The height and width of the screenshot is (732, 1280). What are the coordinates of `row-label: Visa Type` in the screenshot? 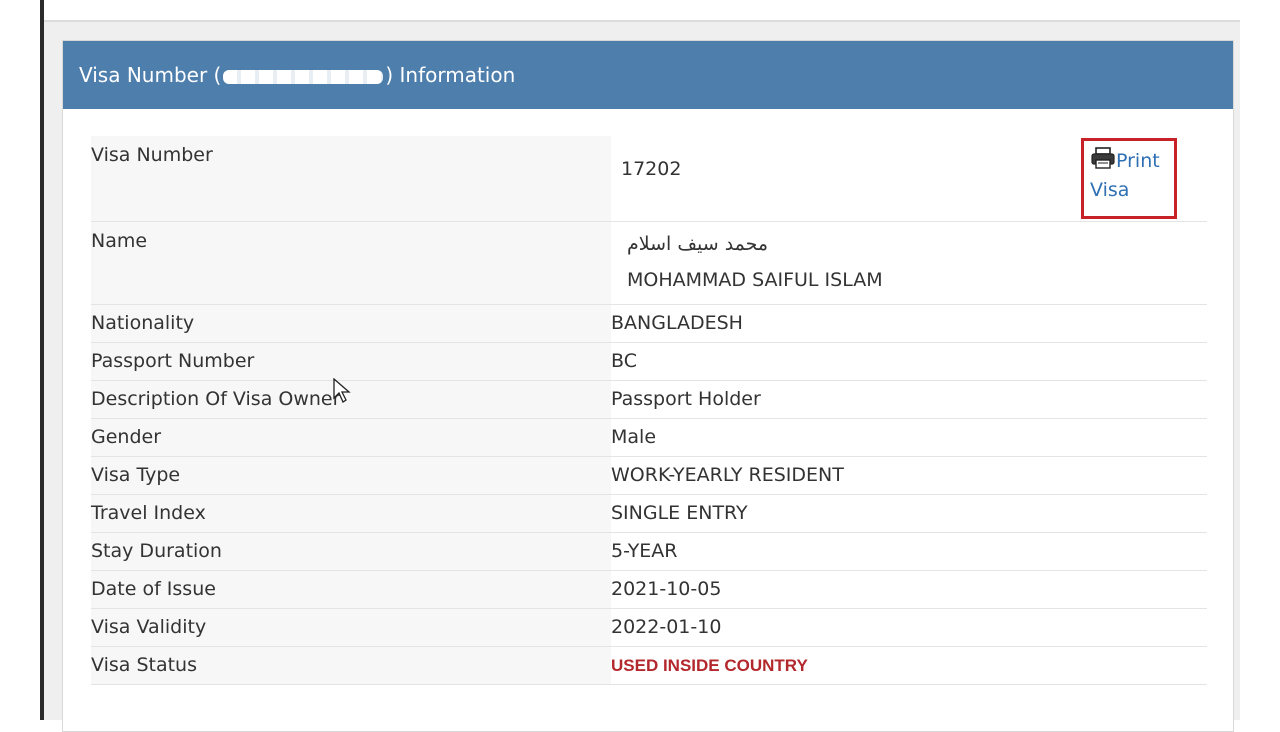 It's located at (351, 475).